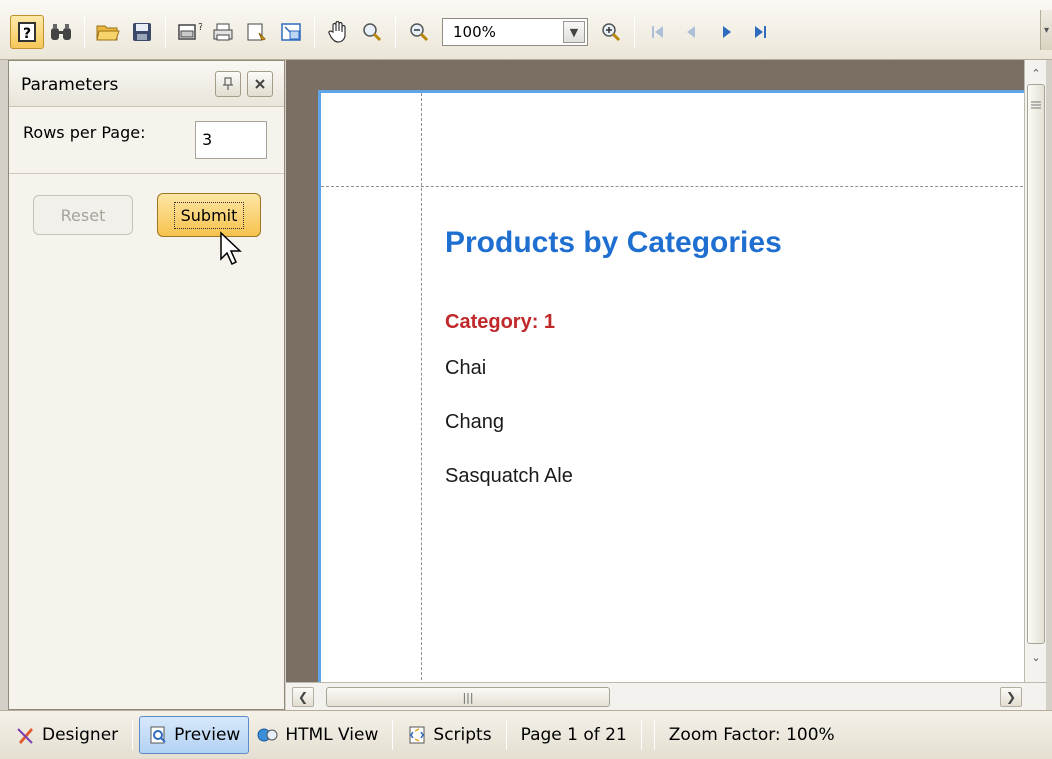 This screenshot has height=759, width=1052. I want to click on open-button, so click(108, 32).